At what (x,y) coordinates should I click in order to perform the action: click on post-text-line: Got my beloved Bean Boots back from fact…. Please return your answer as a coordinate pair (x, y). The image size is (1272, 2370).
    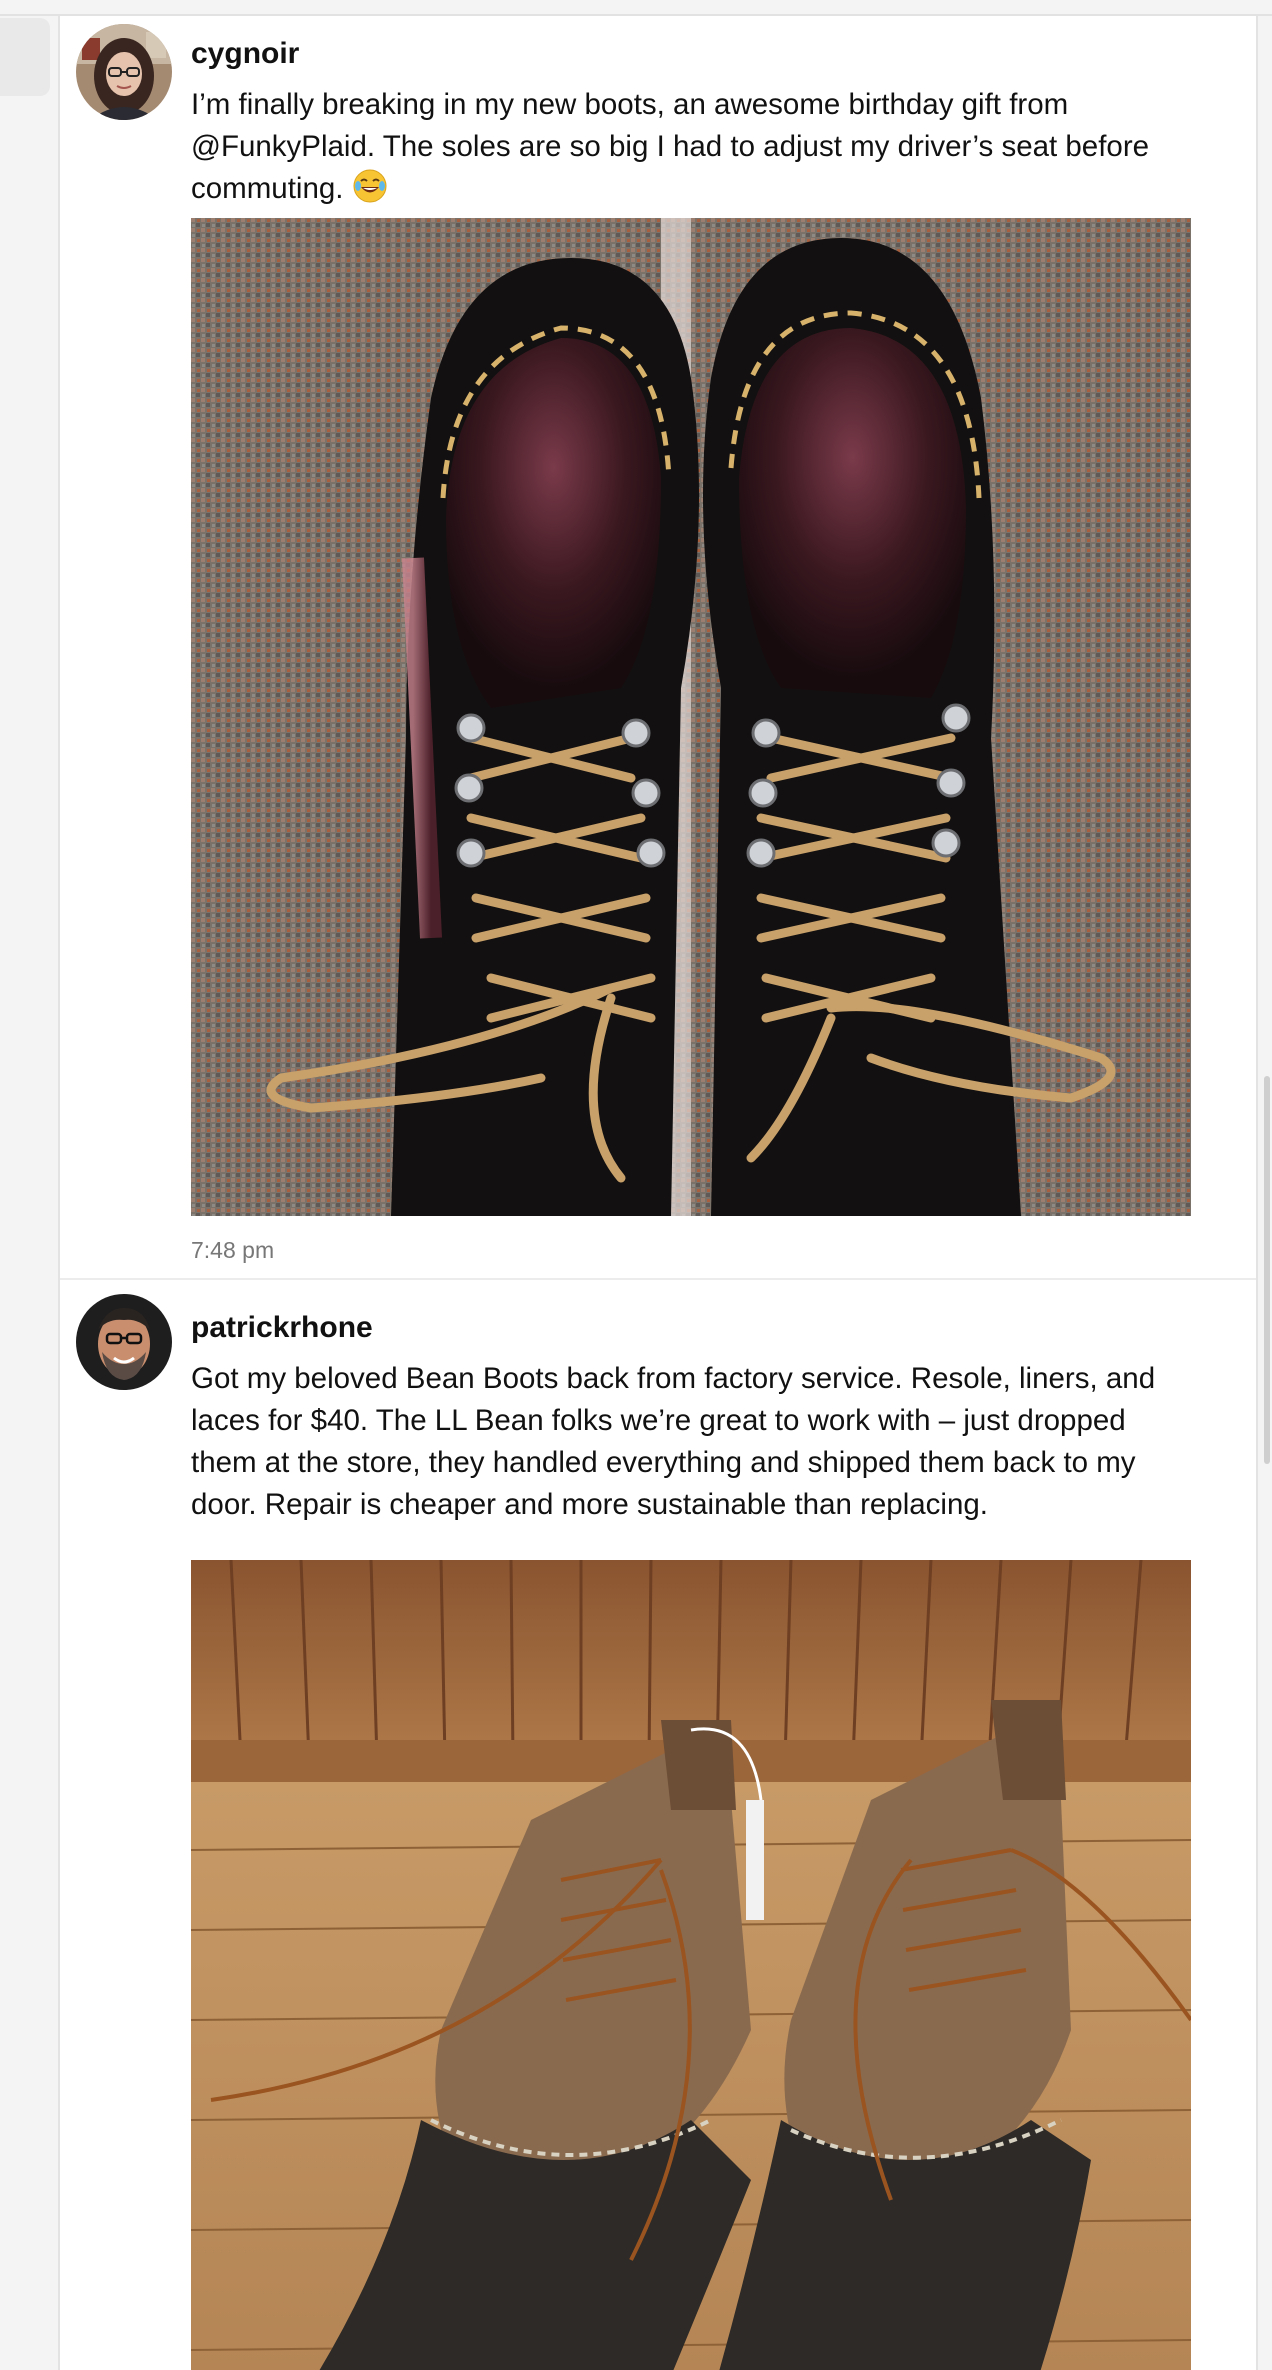
    Looking at the image, I should click on (673, 1378).